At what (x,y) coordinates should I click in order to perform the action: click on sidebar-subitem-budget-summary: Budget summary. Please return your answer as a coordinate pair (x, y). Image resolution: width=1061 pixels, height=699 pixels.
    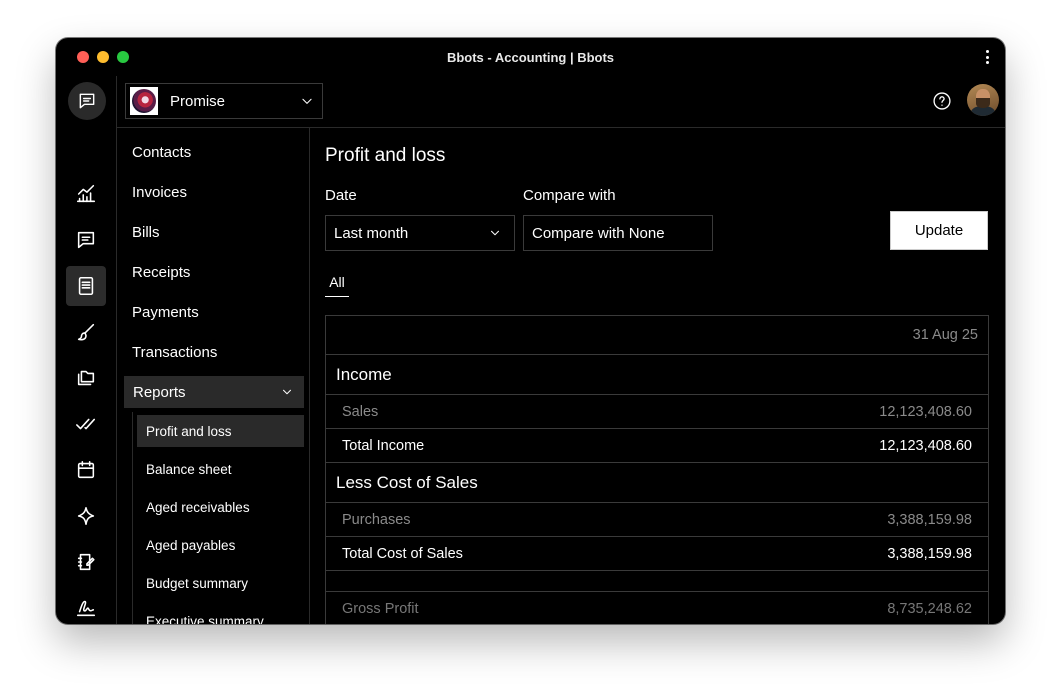
    Looking at the image, I should click on (220, 583).